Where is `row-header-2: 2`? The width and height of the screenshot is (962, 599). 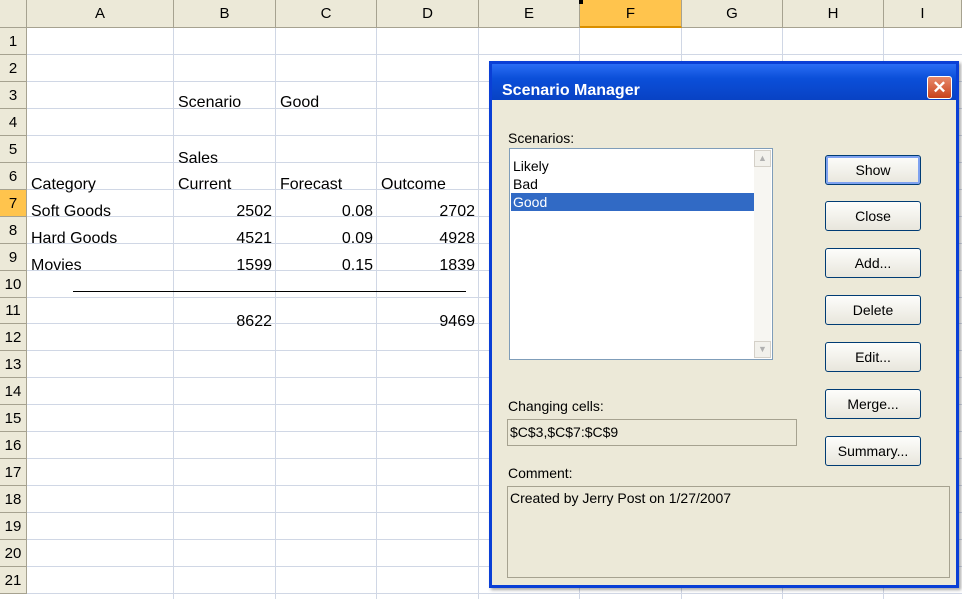 row-header-2: 2 is located at coordinates (13, 68).